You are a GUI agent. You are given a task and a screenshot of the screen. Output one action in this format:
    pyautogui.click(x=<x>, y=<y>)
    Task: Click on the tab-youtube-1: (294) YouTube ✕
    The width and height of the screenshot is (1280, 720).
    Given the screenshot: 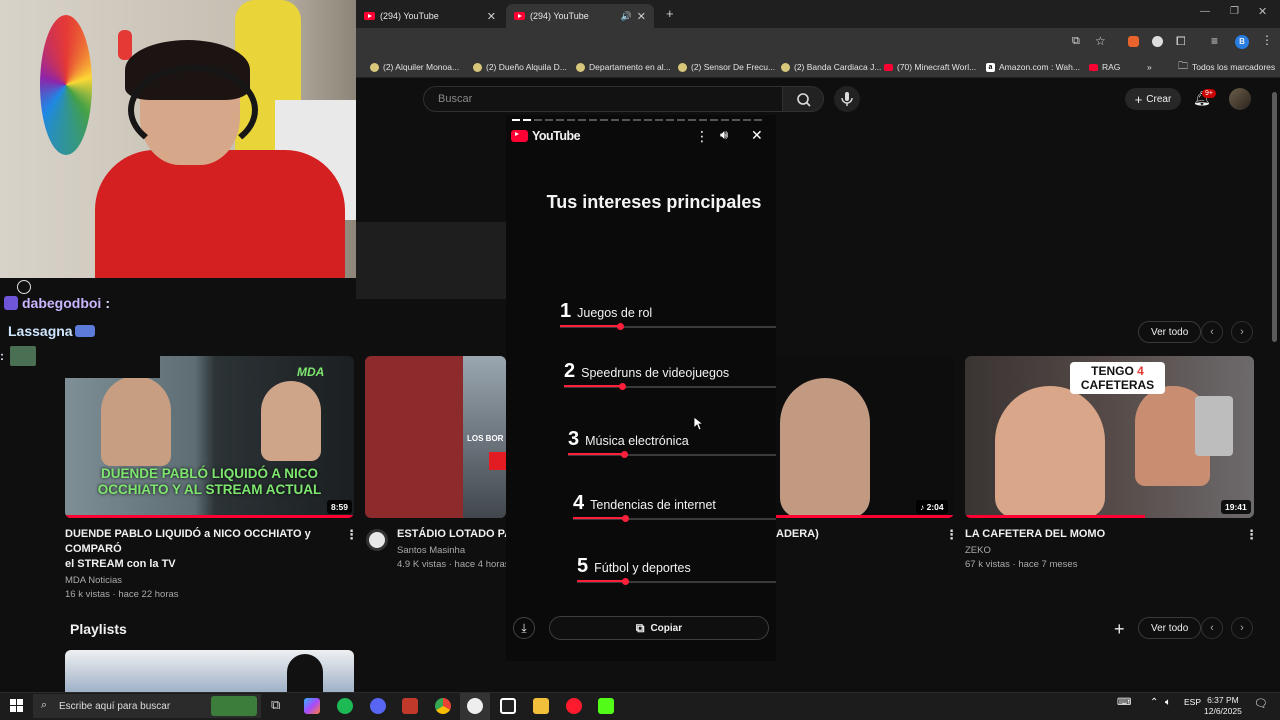 What is the action you would take?
    pyautogui.click(x=430, y=16)
    